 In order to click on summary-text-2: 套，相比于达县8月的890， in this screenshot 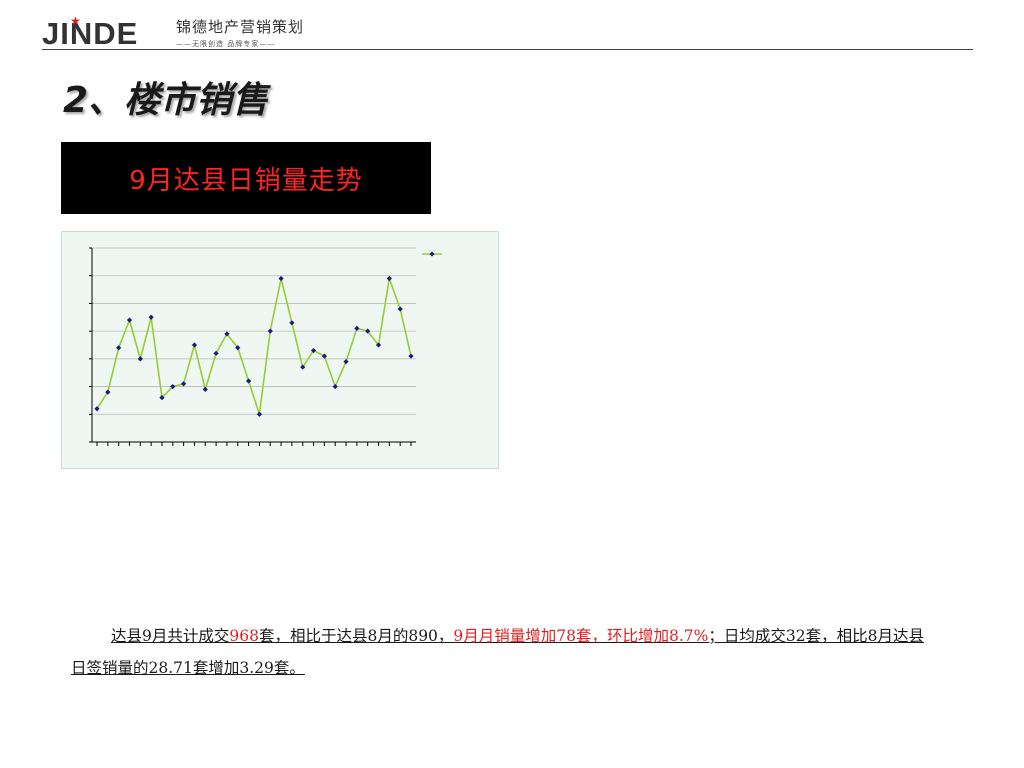, I will do `click(356, 635)`.